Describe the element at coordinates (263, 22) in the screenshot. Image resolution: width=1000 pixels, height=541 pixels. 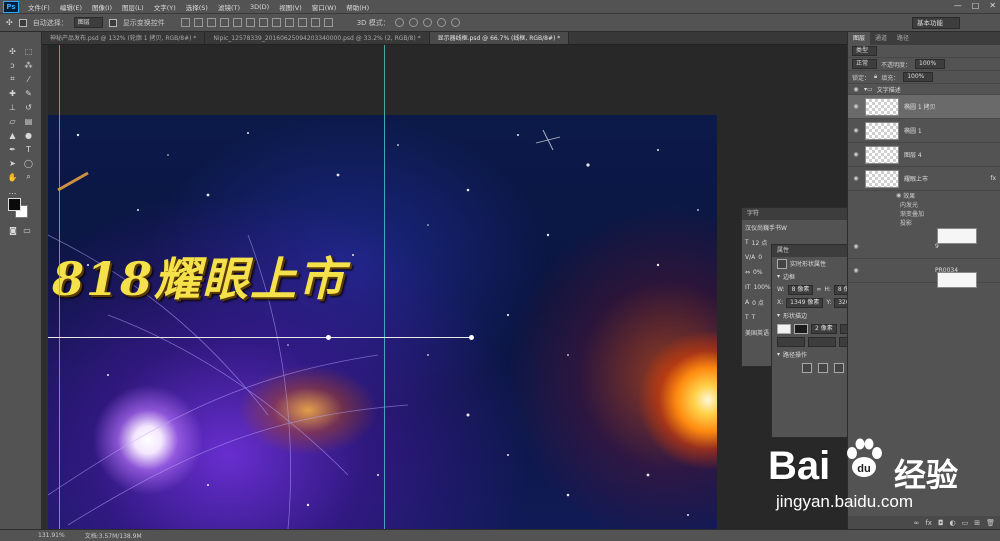
I see `distribute-top-icon` at that location.